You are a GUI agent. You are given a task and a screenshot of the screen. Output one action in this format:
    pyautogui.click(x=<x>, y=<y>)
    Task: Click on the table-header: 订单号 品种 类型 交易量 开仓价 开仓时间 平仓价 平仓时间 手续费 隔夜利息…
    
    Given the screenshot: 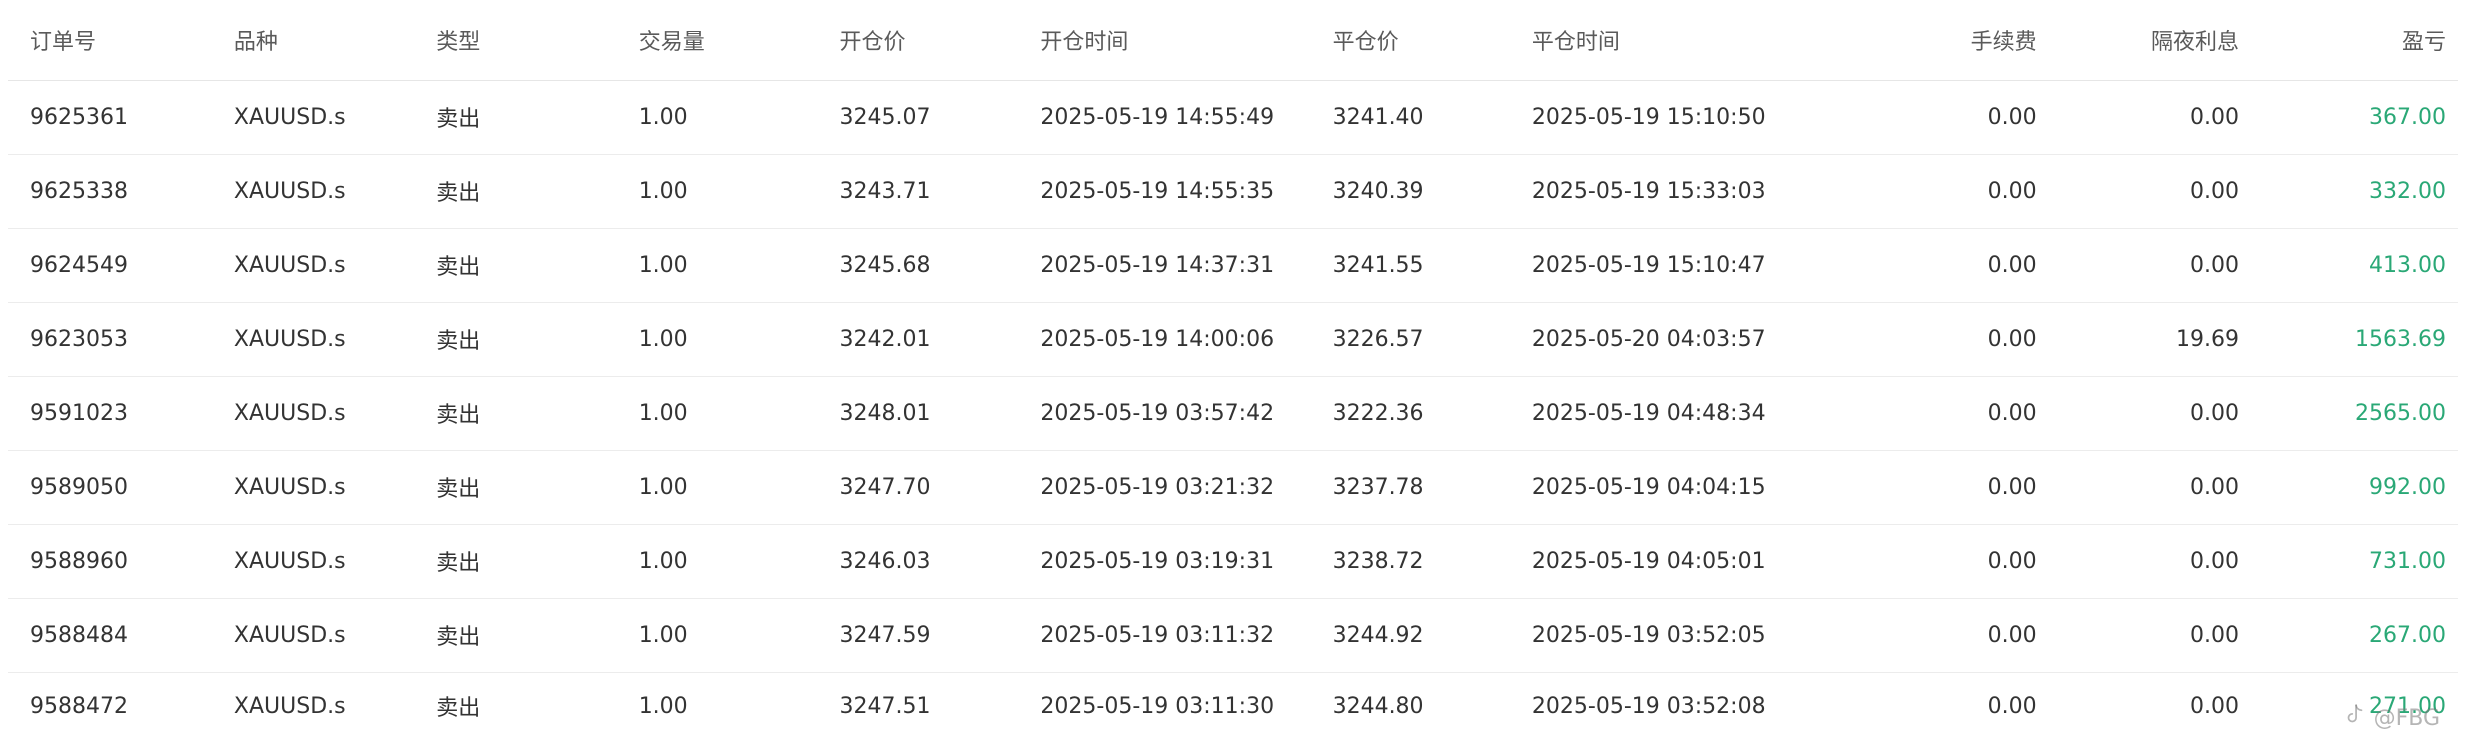 What is the action you would take?
    pyautogui.click(x=1233, y=40)
    